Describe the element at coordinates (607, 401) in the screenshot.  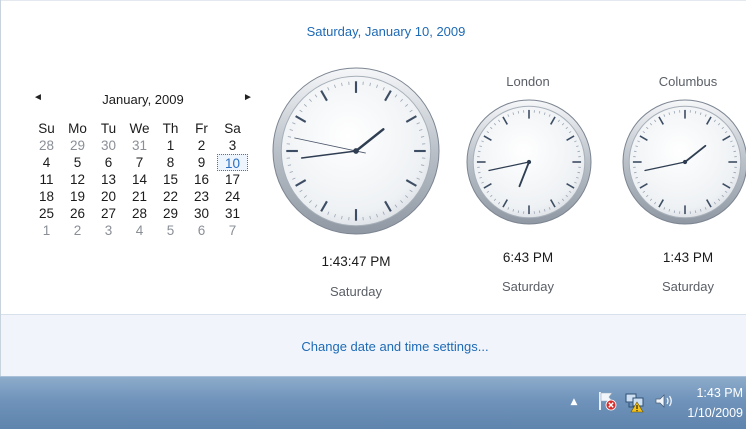
I see `action-center-flag-icon` at that location.